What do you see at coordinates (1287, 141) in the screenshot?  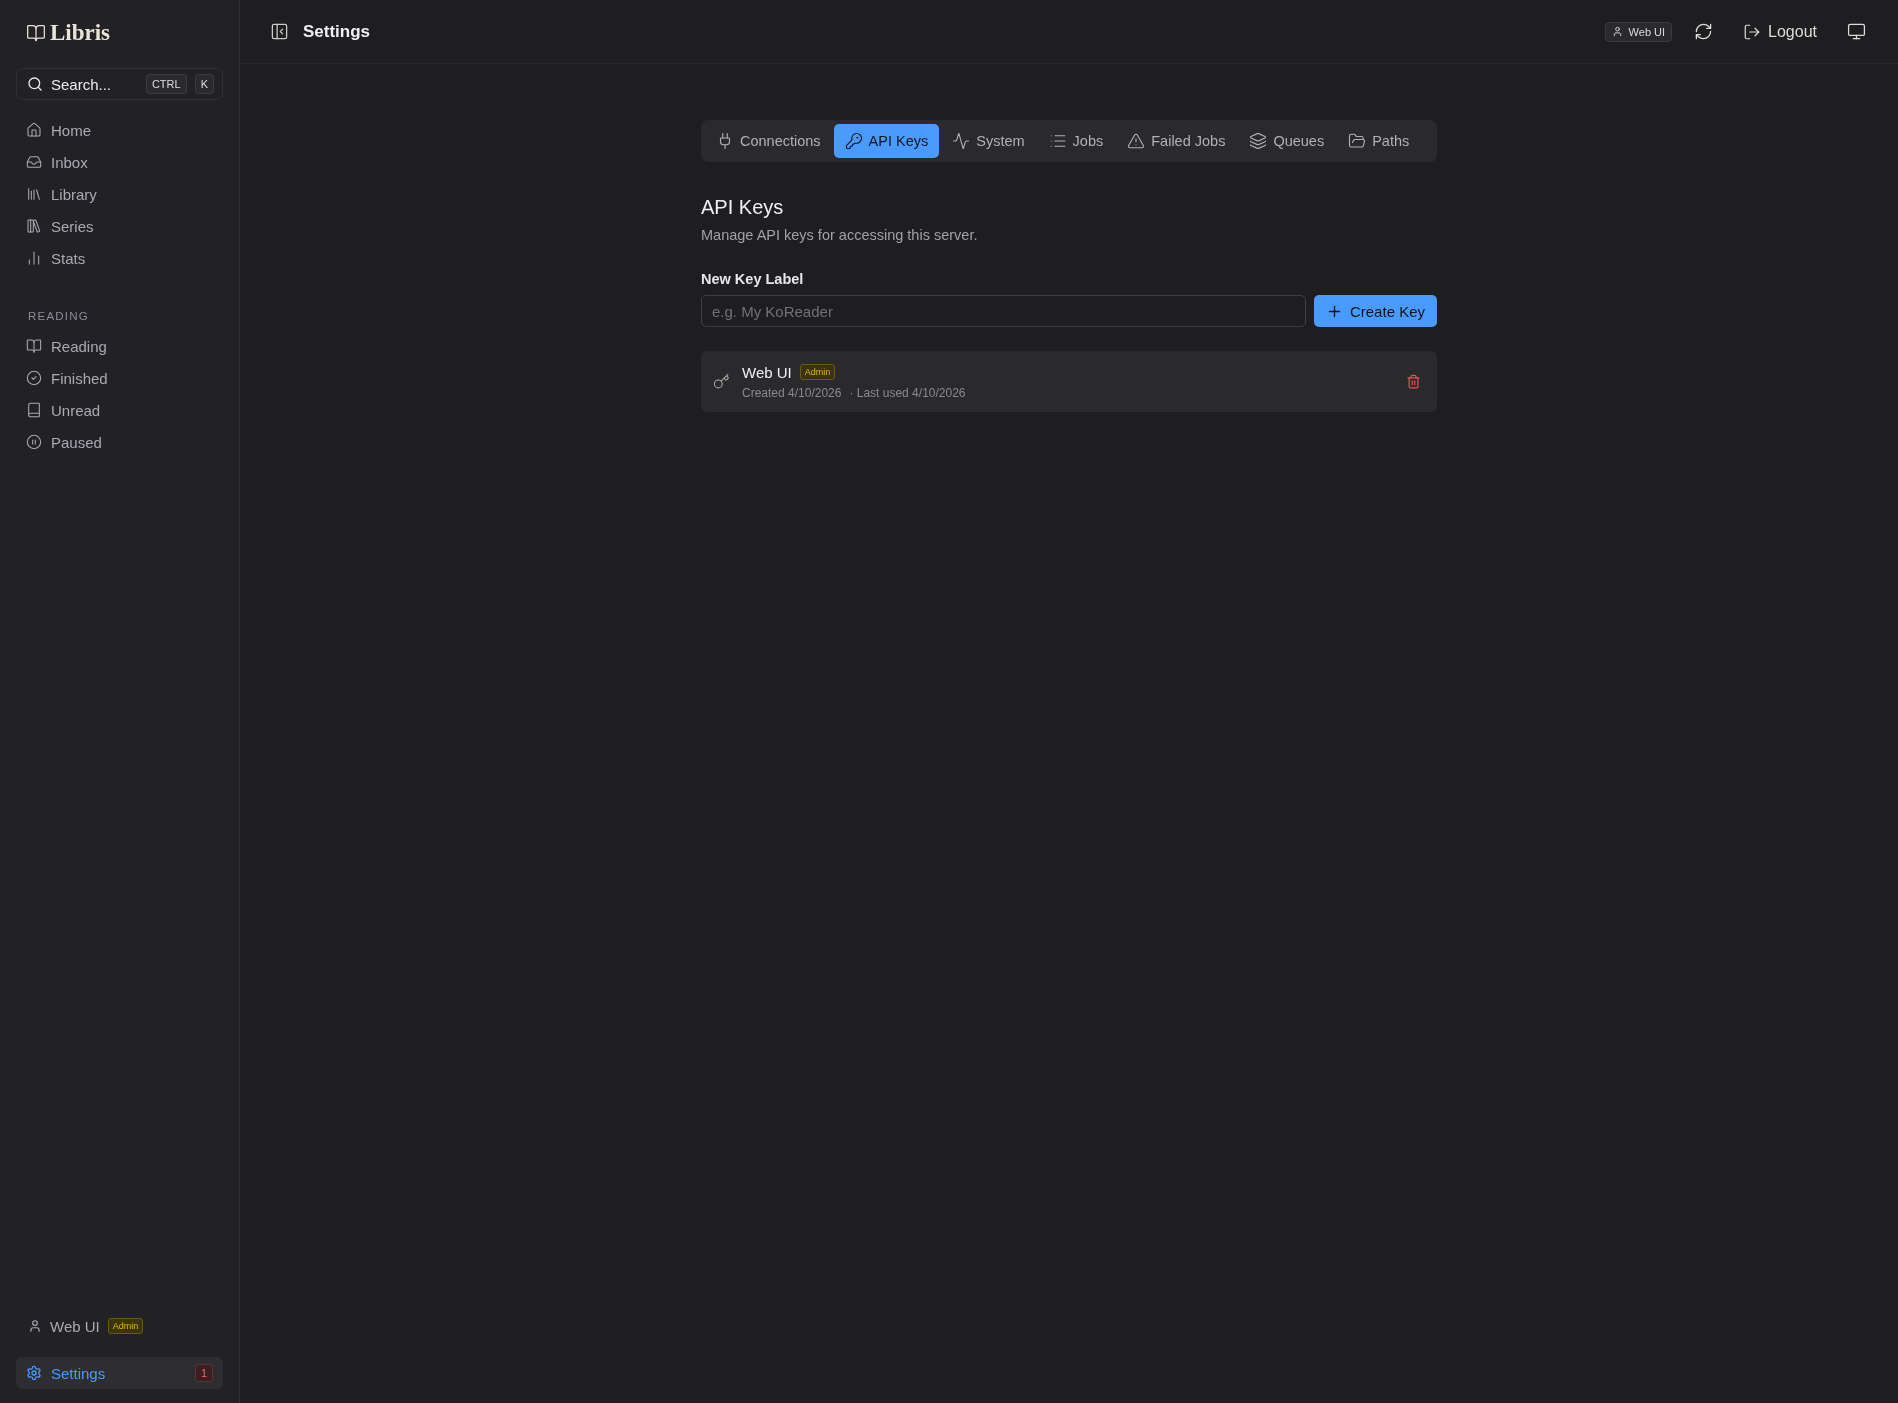 I see `tab: Queues` at bounding box center [1287, 141].